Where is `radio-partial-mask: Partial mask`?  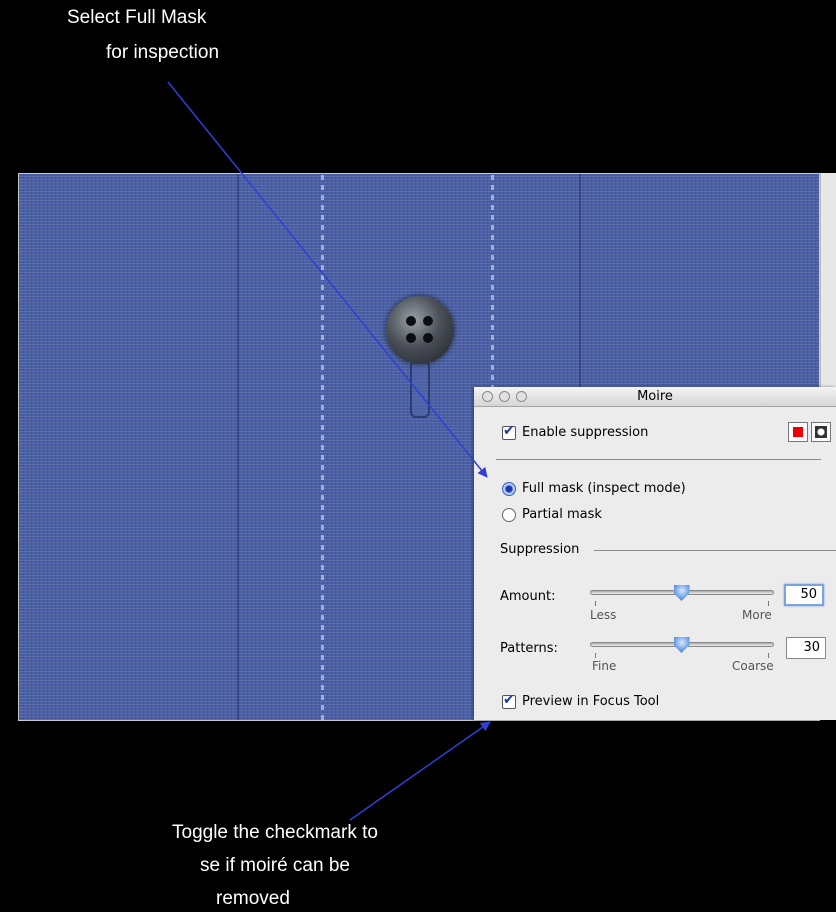
radio-partial-mask: Partial mask is located at coordinates (552, 514).